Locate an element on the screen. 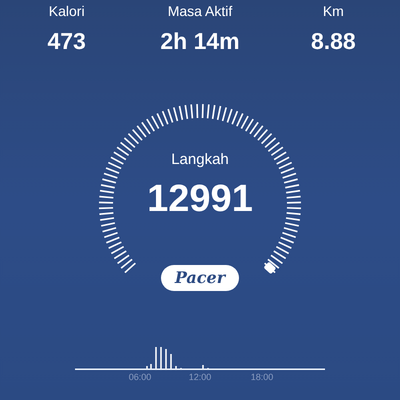  pacer-logo: Pacer is located at coordinates (200, 278).